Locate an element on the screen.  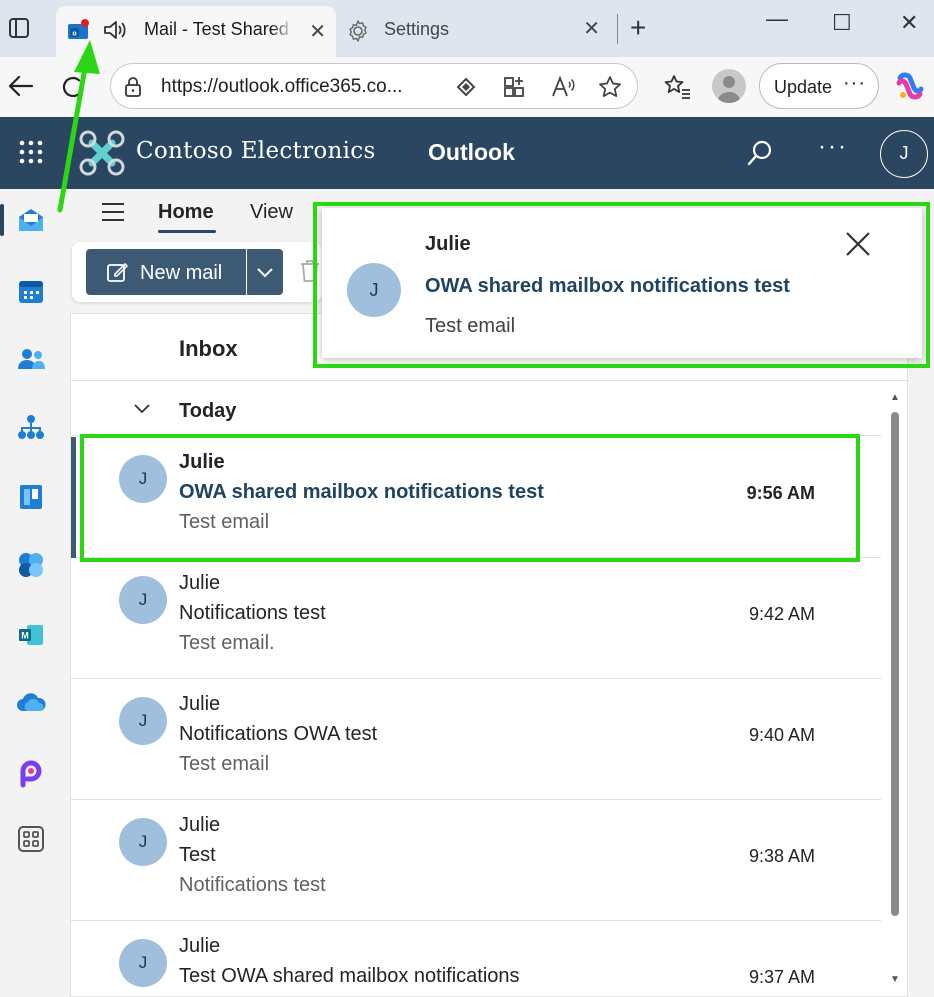
rail-active-indicator is located at coordinates (2, 220).